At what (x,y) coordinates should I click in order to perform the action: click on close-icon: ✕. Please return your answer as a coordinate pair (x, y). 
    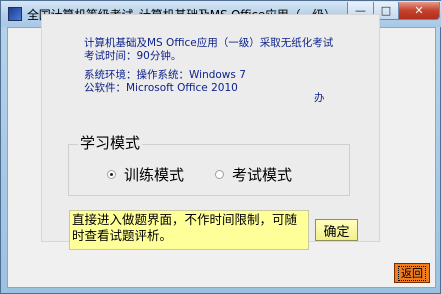
    Looking at the image, I should click on (419, 10).